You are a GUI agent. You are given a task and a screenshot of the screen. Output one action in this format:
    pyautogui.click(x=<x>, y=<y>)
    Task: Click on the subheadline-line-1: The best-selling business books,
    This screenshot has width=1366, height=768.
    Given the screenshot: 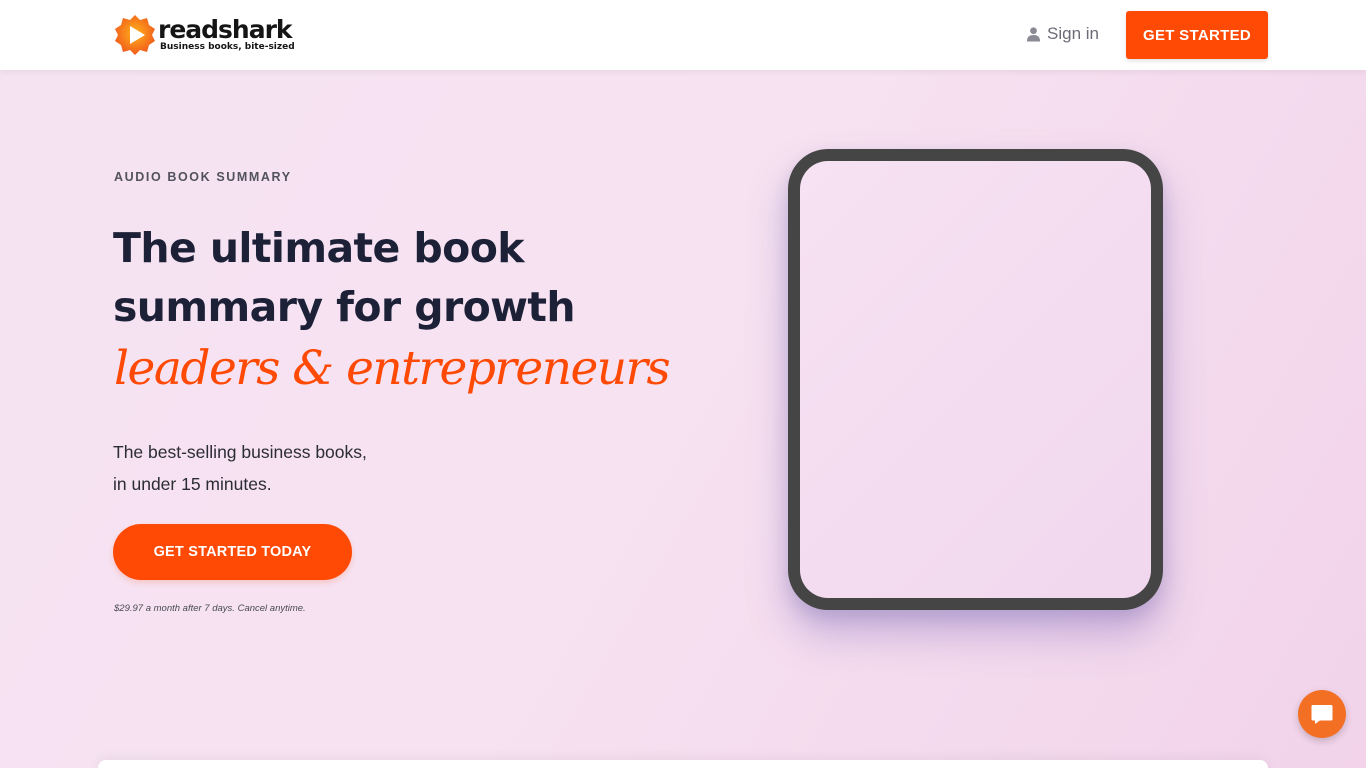 What is the action you would take?
    pyautogui.click(x=240, y=452)
    